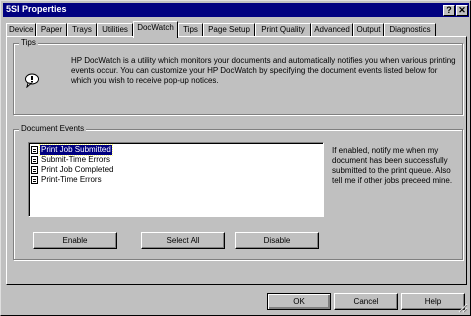 The height and width of the screenshot is (316, 471). What do you see at coordinates (283, 30) in the screenshot?
I see `tab-print-quality: Print Quality` at bounding box center [283, 30].